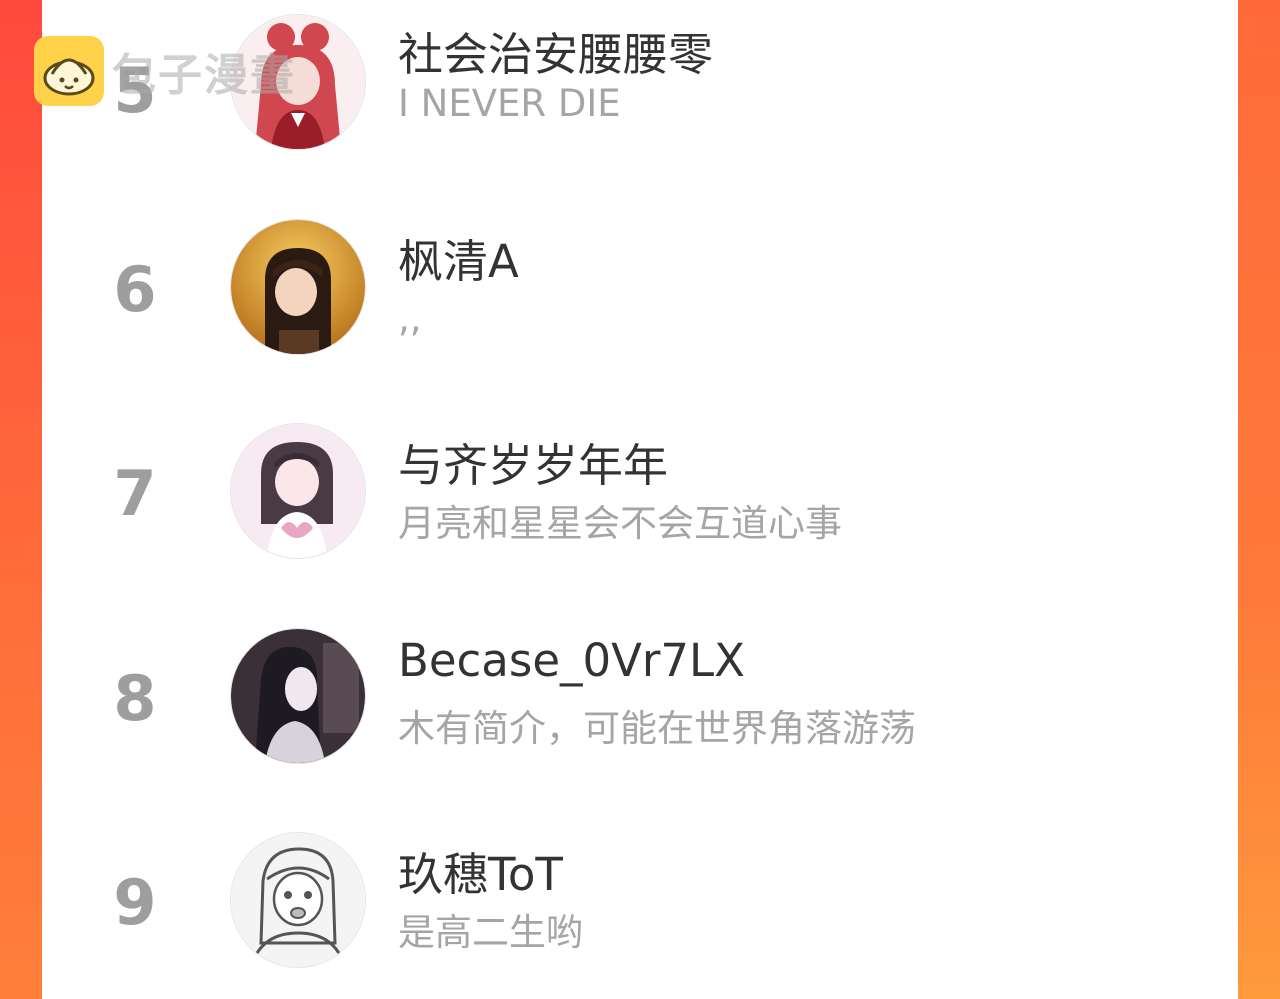  Describe the element at coordinates (509, 103) in the screenshot. I see `user-bio: I NEVER DIE` at that location.